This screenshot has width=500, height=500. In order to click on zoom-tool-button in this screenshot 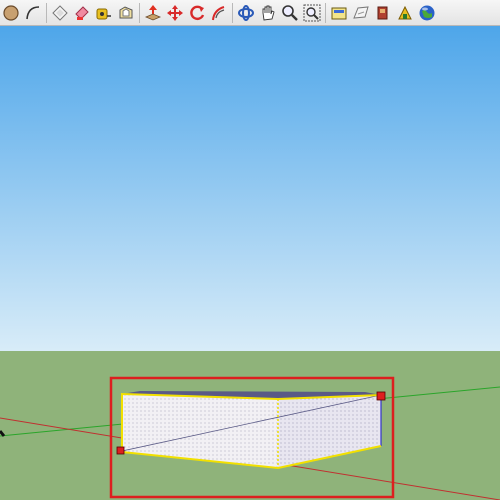, I will do `click(290, 13)`.